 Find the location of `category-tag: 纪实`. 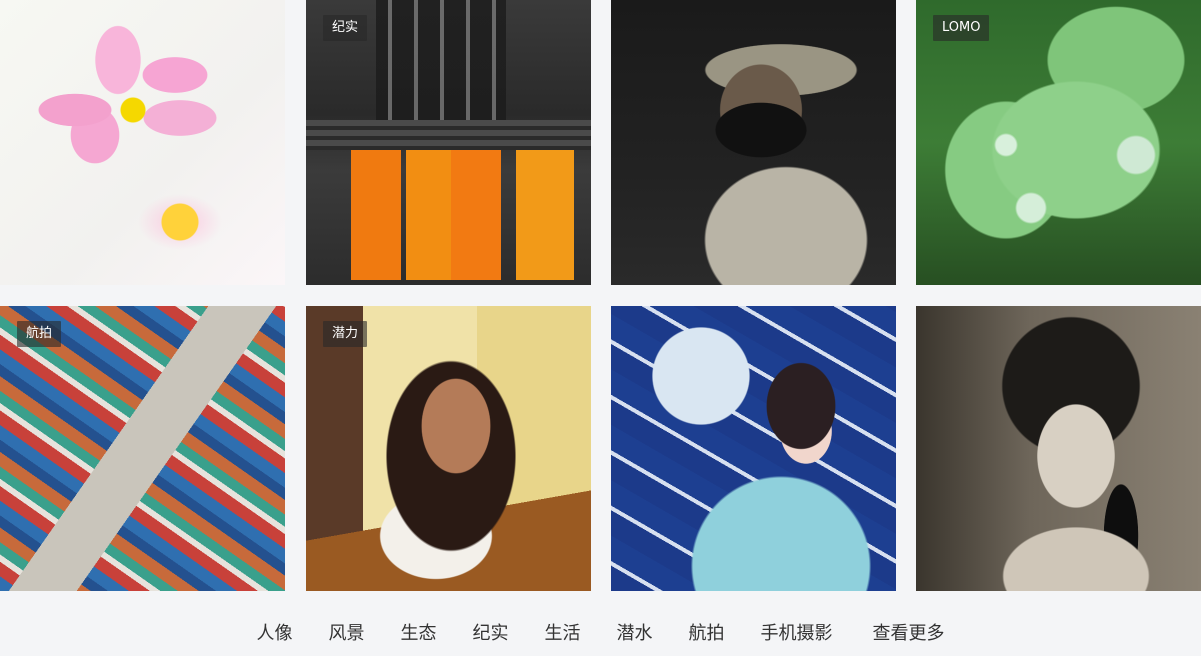

category-tag: 纪实 is located at coordinates (345, 28).